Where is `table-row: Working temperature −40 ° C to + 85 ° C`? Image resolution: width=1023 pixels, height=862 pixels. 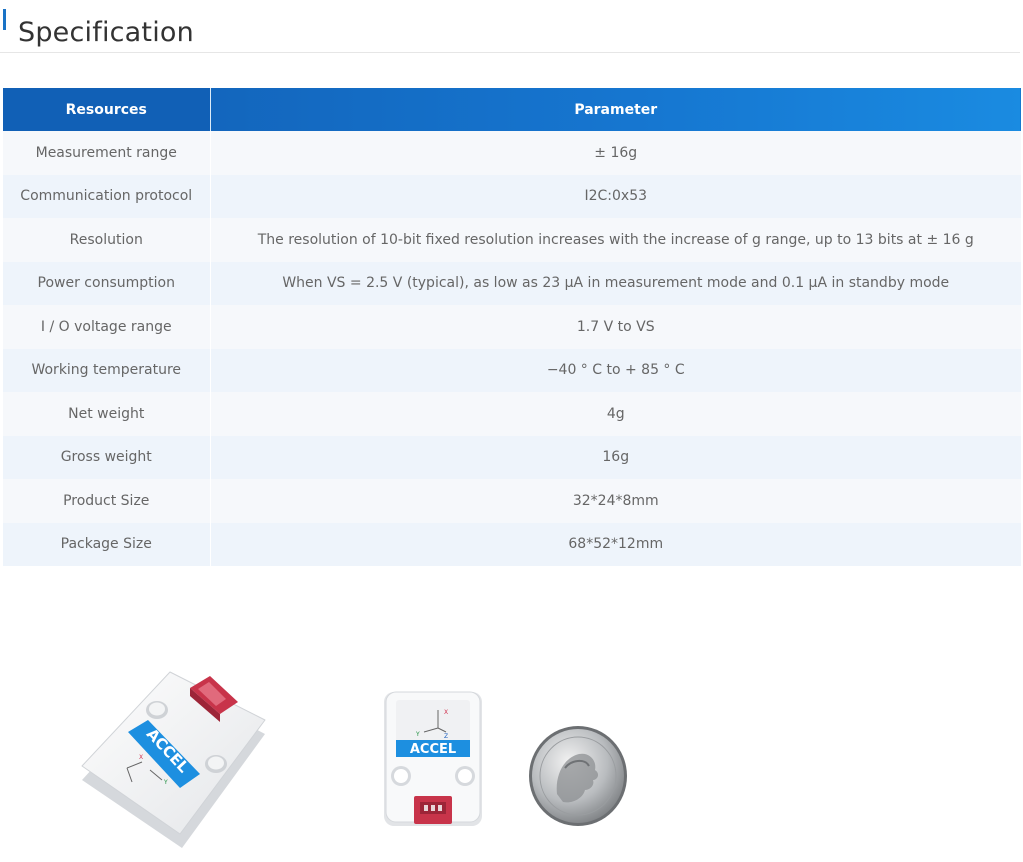
table-row: Working temperature −40 ° C to + 85 ° C is located at coordinates (512, 370).